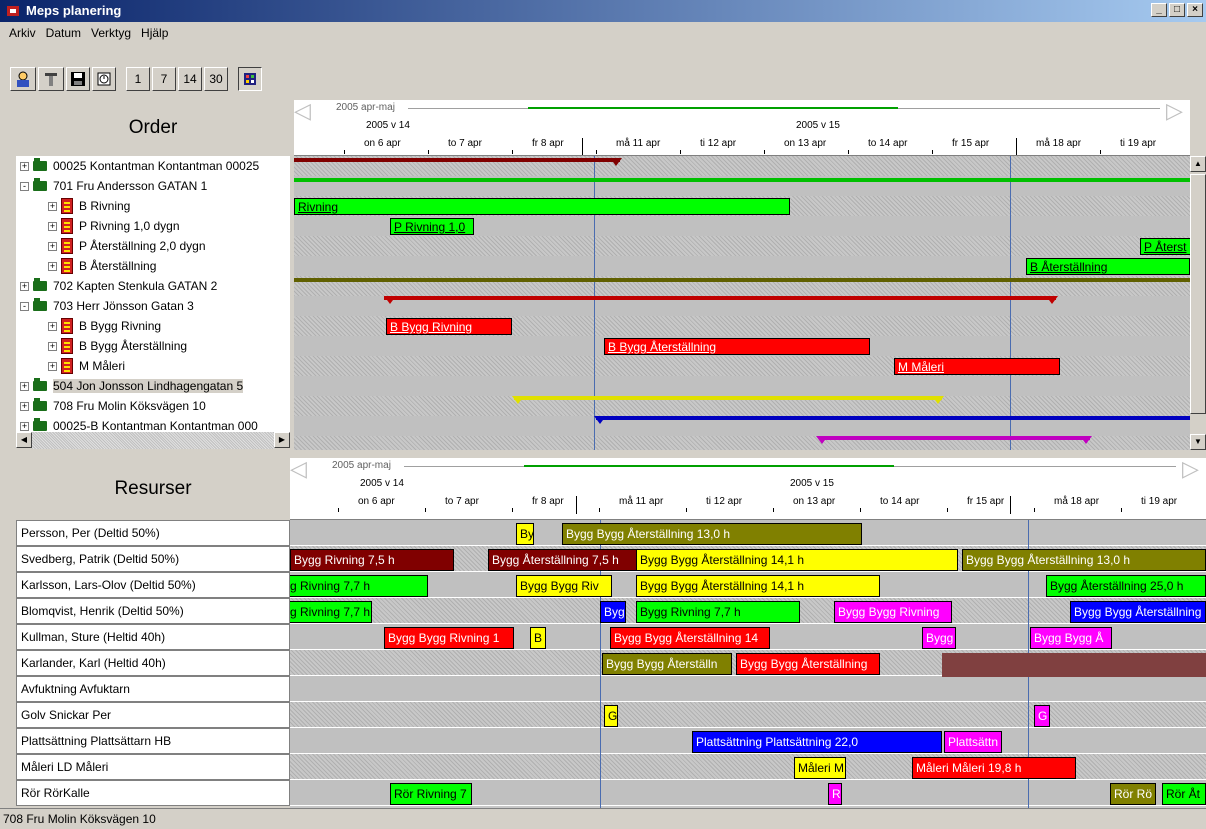 Image resolution: width=1206 pixels, height=829 pixels. I want to click on tree-row: +00025 Kontantman Kontantman 00025, so click(153, 166).